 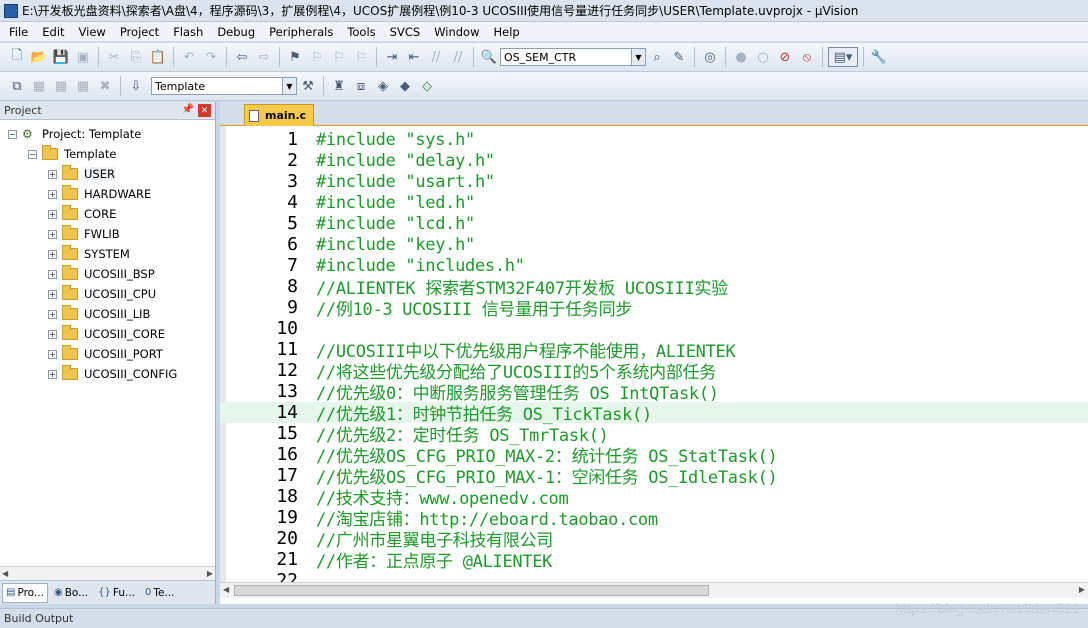 I want to click on code-line: 7 #include "includes.h", so click(x=654, y=265).